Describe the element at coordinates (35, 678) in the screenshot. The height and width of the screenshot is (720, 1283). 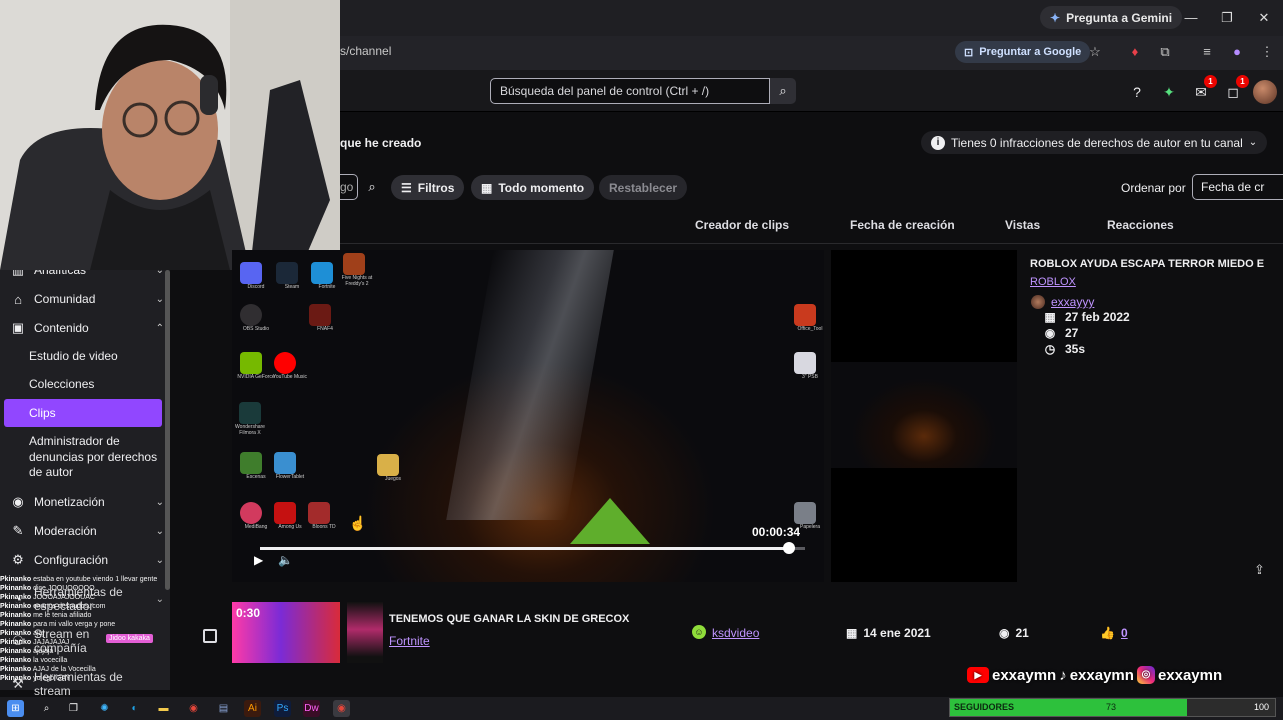
I see `chat-message: Pkinanko yo ego GAY` at that location.